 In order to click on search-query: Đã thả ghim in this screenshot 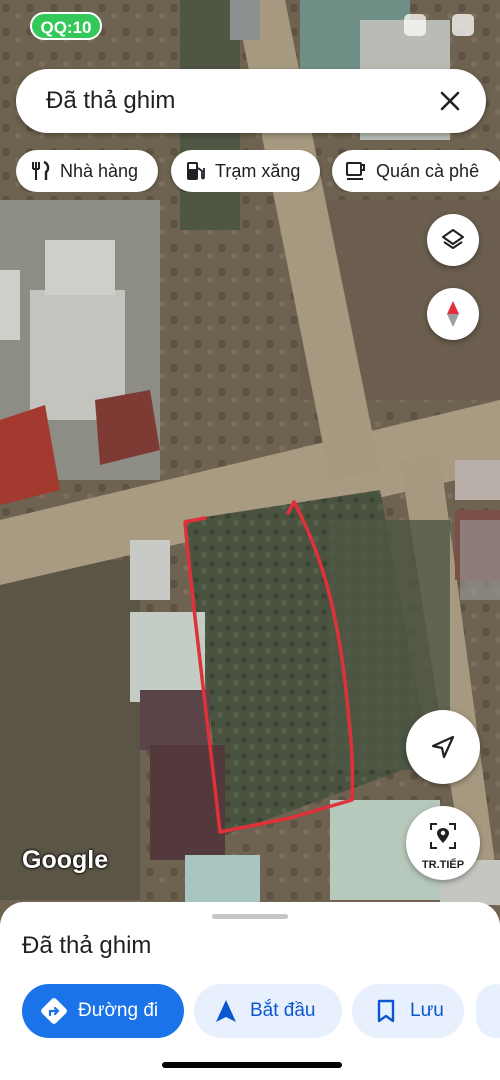, I will do `click(110, 101)`.